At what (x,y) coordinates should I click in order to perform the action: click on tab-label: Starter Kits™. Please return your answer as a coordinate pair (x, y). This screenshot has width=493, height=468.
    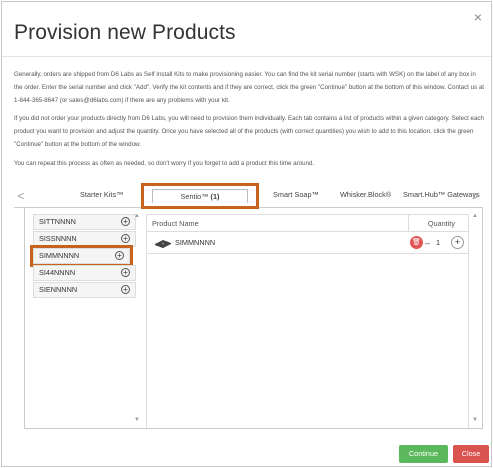
    Looking at the image, I should click on (102, 194).